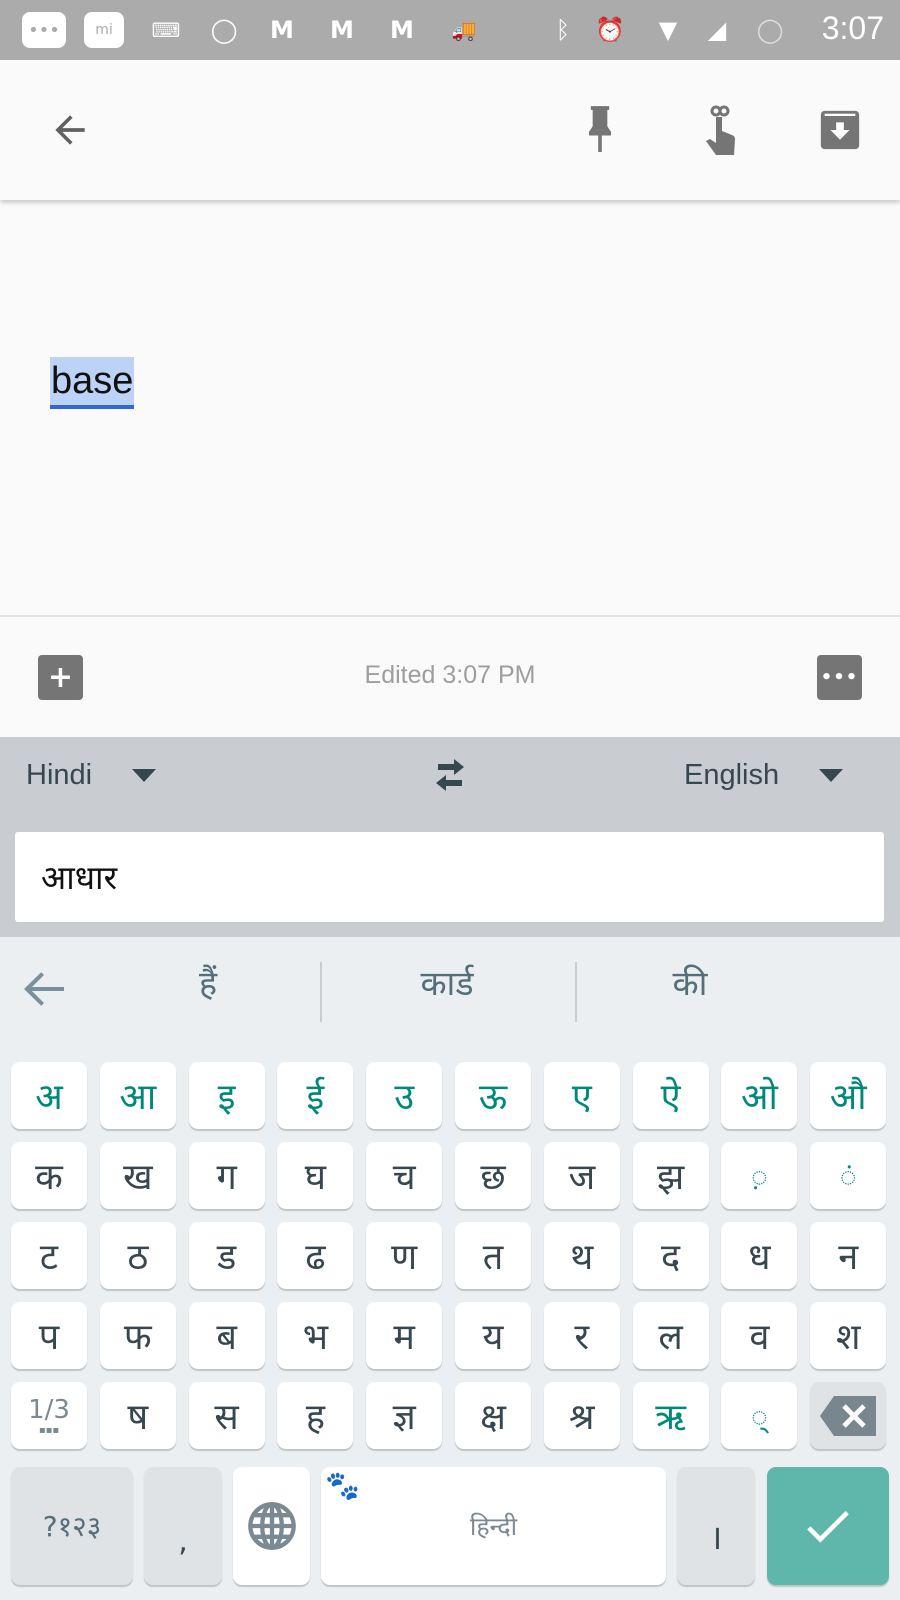  I want to click on target-language-dropdown: English, so click(764, 775).